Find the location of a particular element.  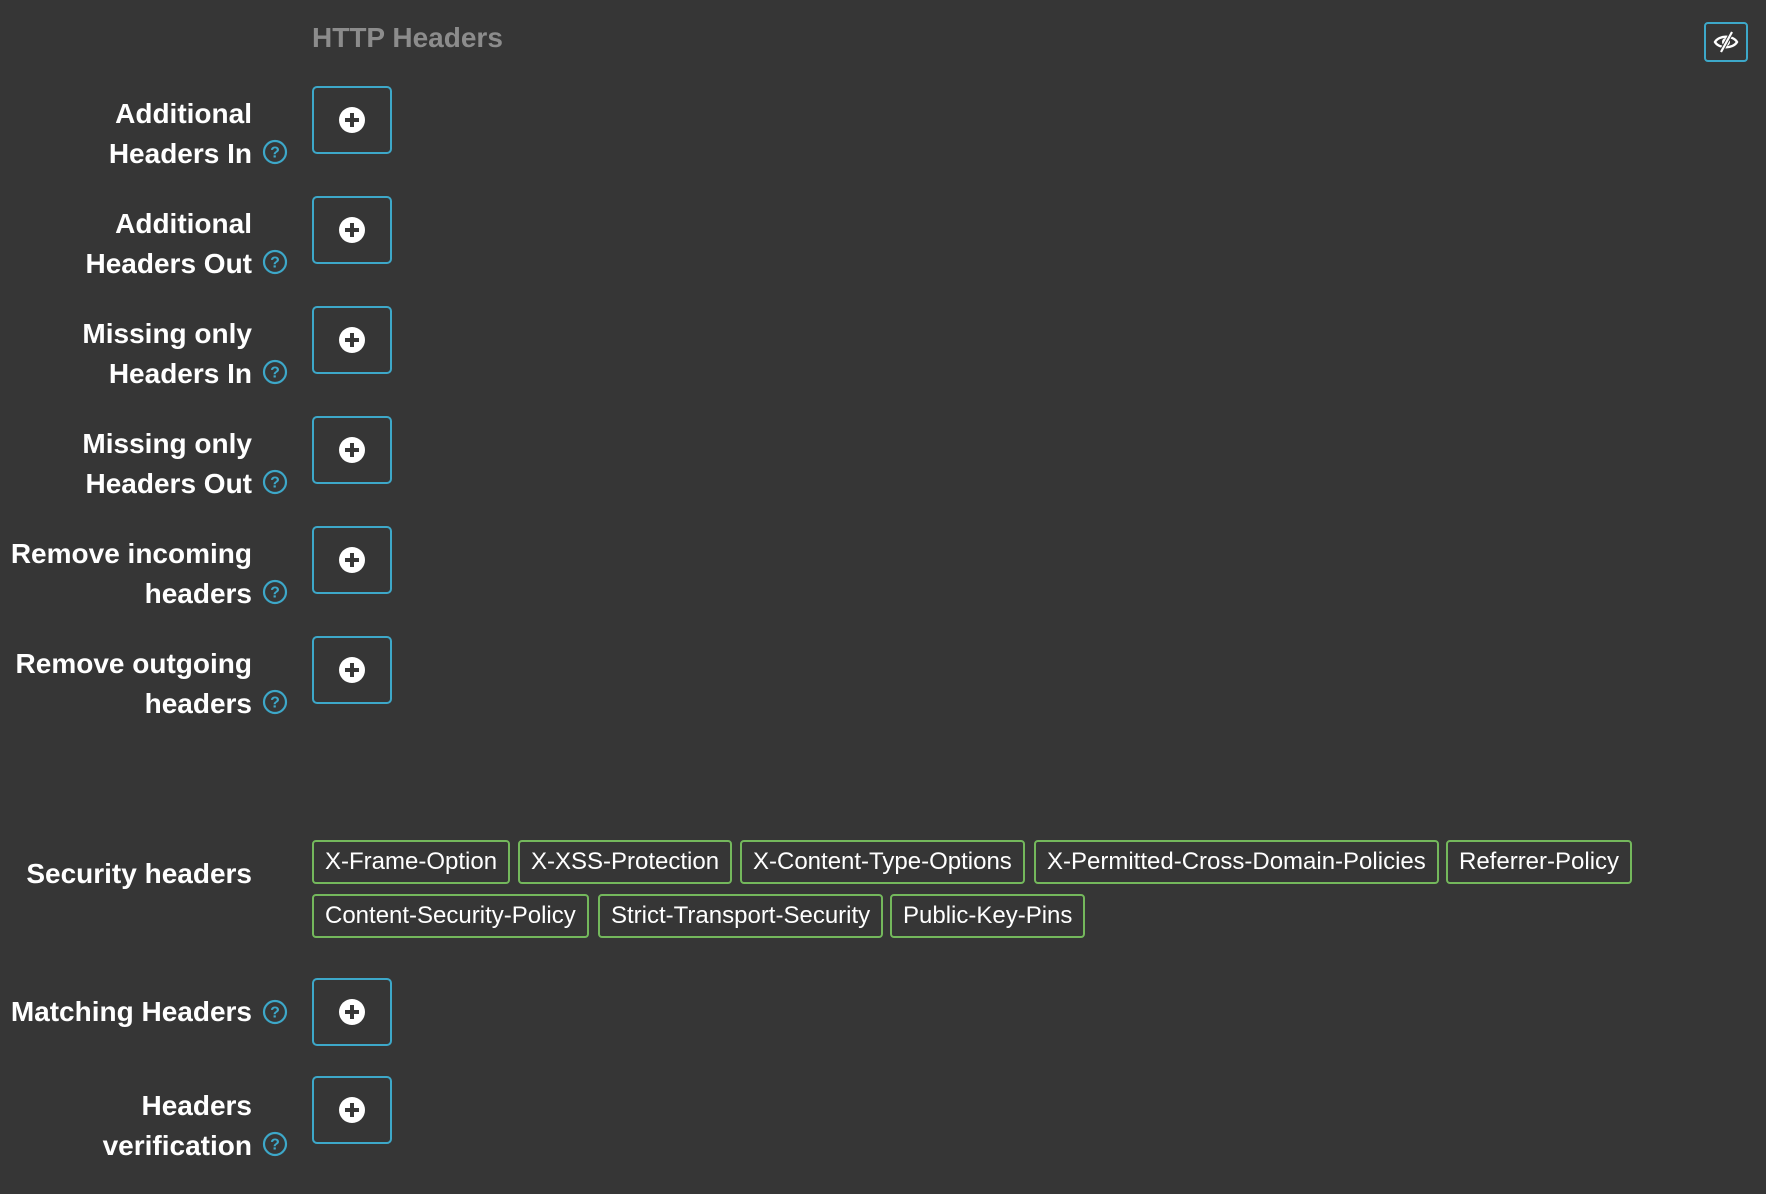

add-remove-outgoing-button is located at coordinates (352, 670).